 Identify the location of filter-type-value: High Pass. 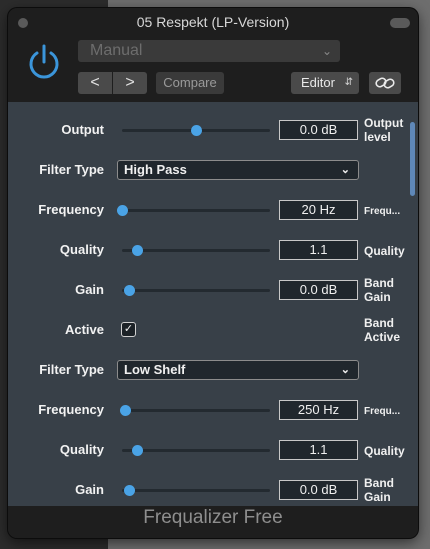
(155, 169).